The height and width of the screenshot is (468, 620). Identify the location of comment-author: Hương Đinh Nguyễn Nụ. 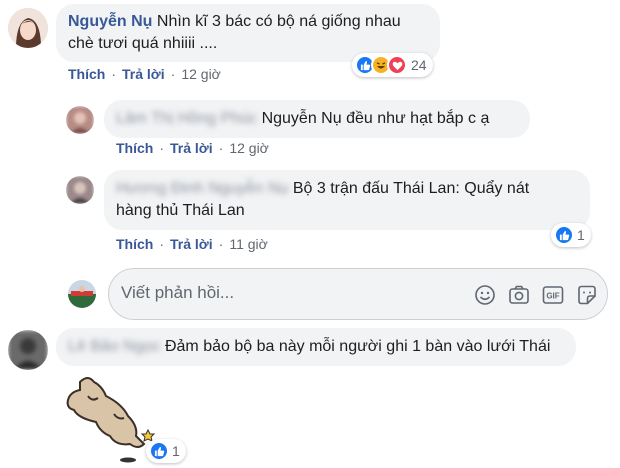
(202, 188).